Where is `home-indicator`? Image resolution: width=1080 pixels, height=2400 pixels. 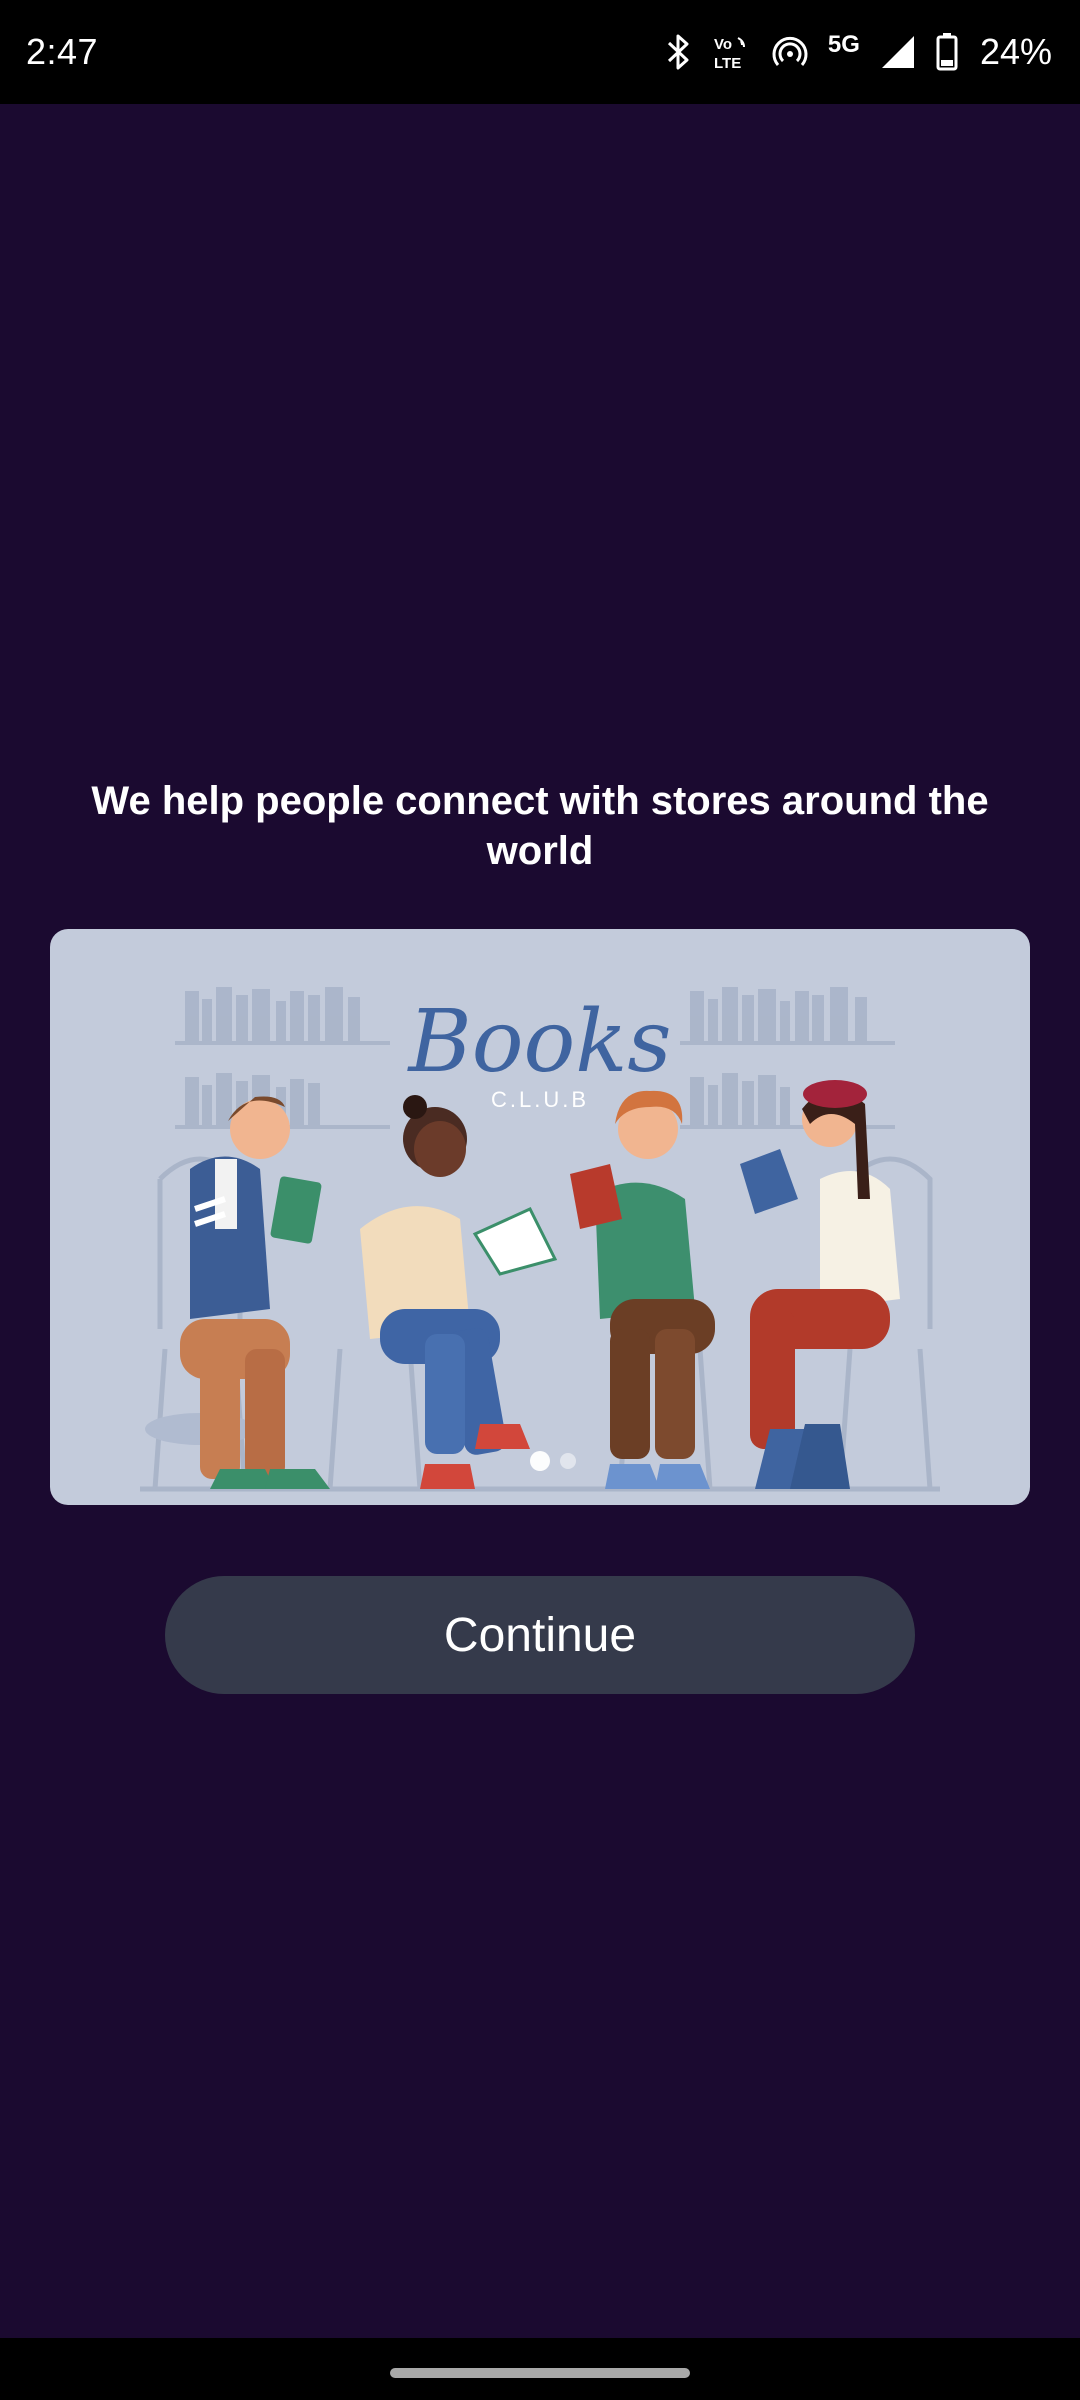
home-indicator is located at coordinates (540, 2373).